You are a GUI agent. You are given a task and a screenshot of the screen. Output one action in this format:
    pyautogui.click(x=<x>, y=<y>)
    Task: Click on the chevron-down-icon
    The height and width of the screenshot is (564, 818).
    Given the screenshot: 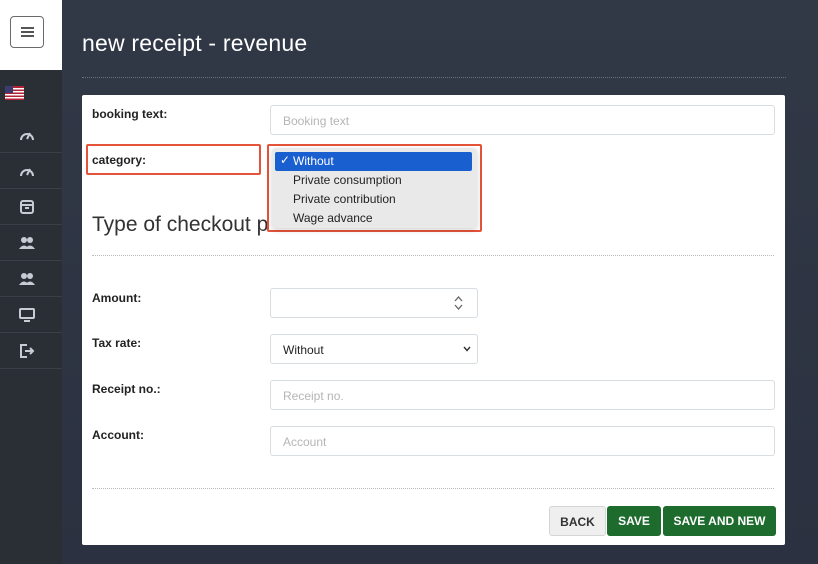 What is the action you would take?
    pyautogui.click(x=467, y=349)
    